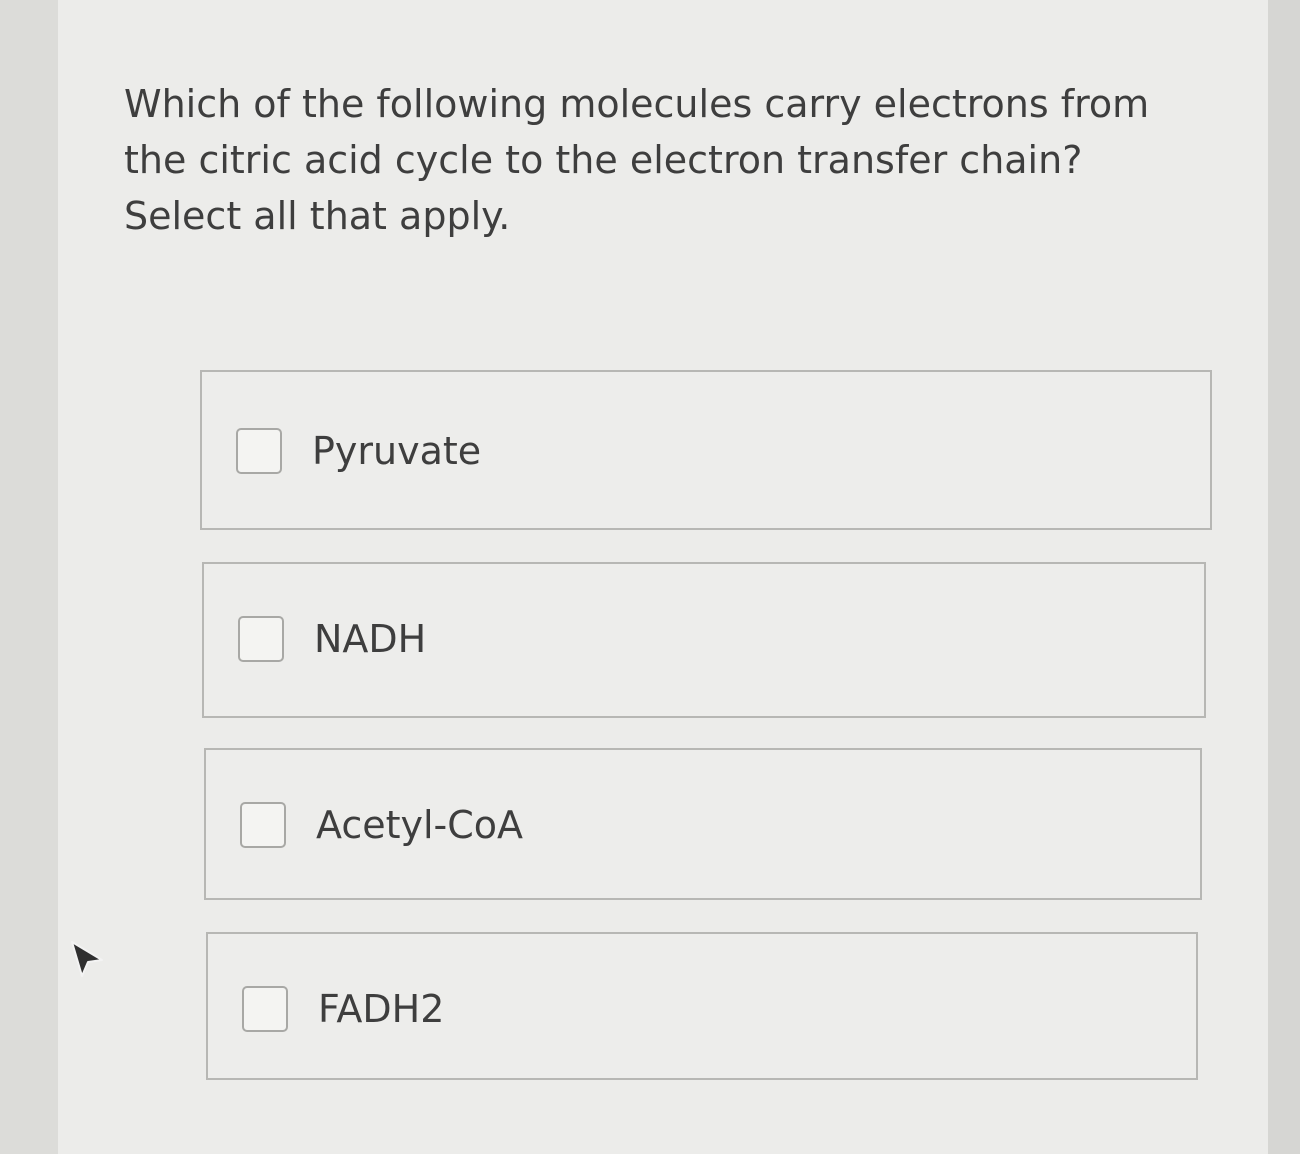  I want to click on option-fadh2: FADH2, so click(702, 1006).